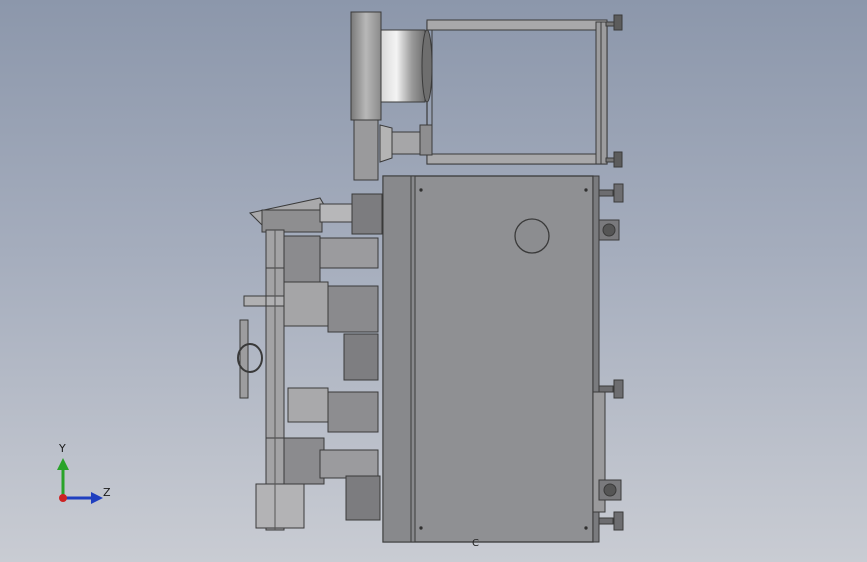 The height and width of the screenshot is (562, 867). I want to click on upper-frame, so click(524, 91).